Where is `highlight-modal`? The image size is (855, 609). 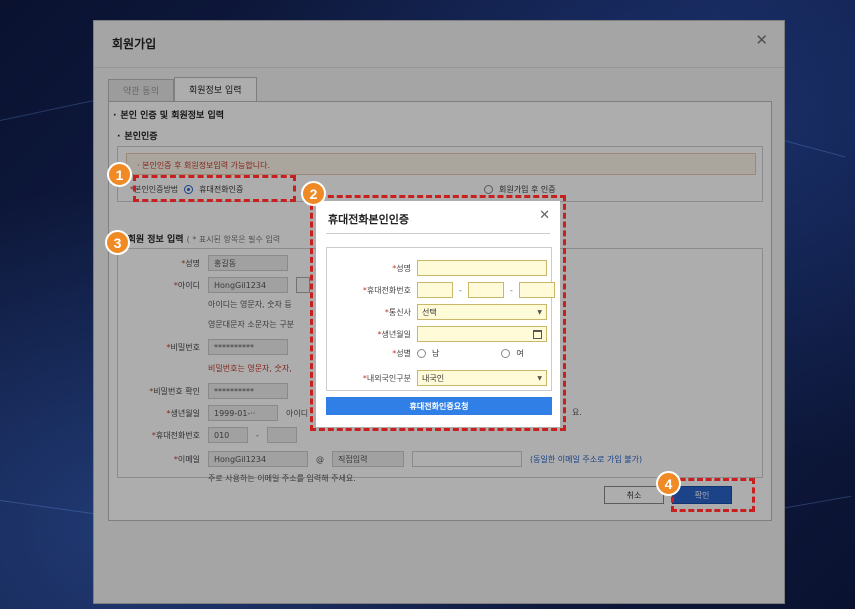 highlight-modal is located at coordinates (438, 313).